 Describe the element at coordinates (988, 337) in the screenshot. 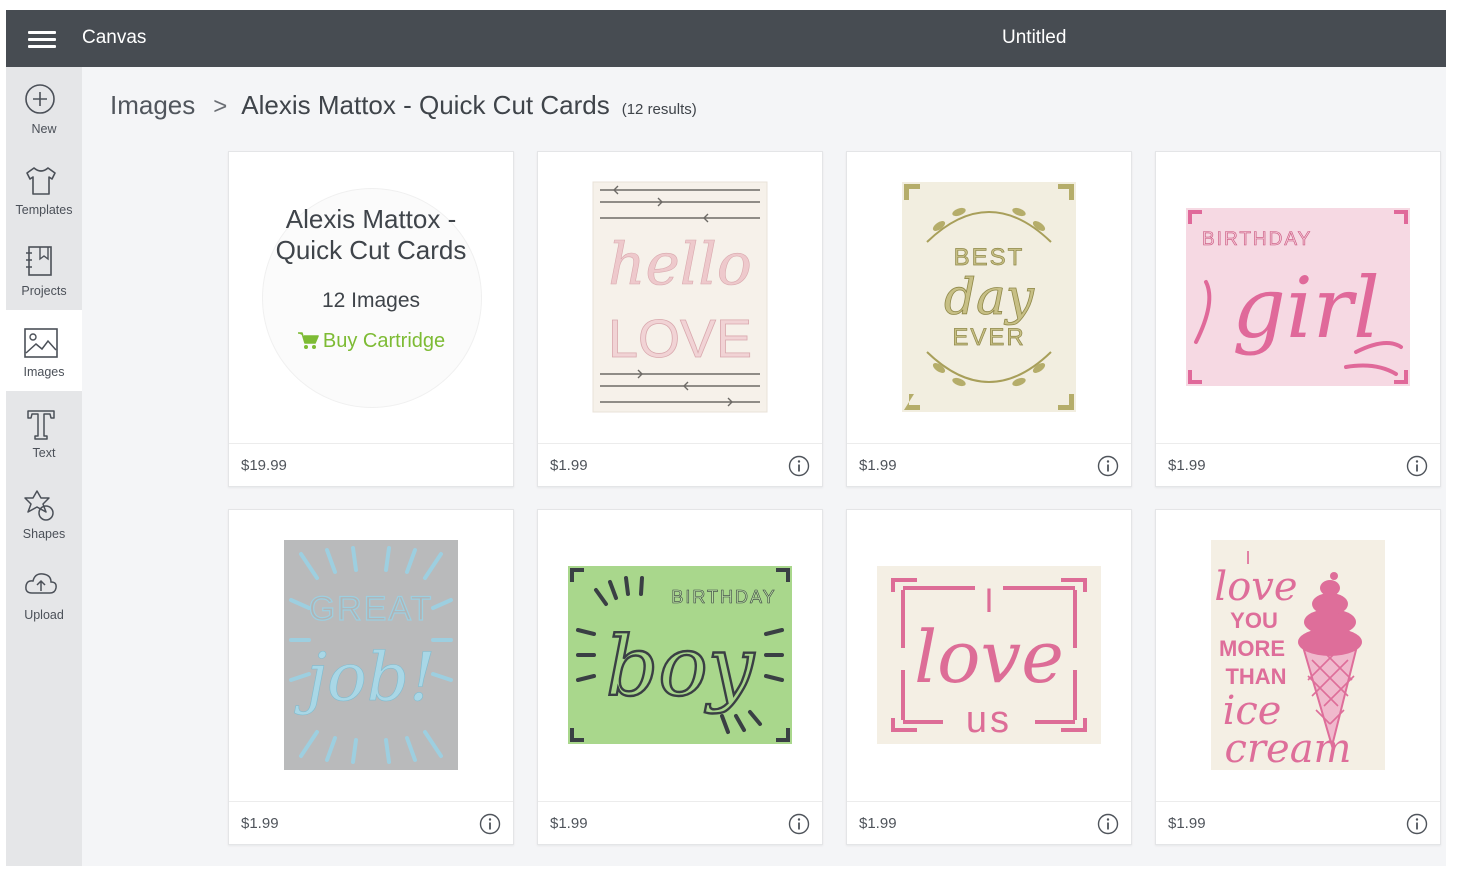

I see `art-text-ever: EVER` at that location.